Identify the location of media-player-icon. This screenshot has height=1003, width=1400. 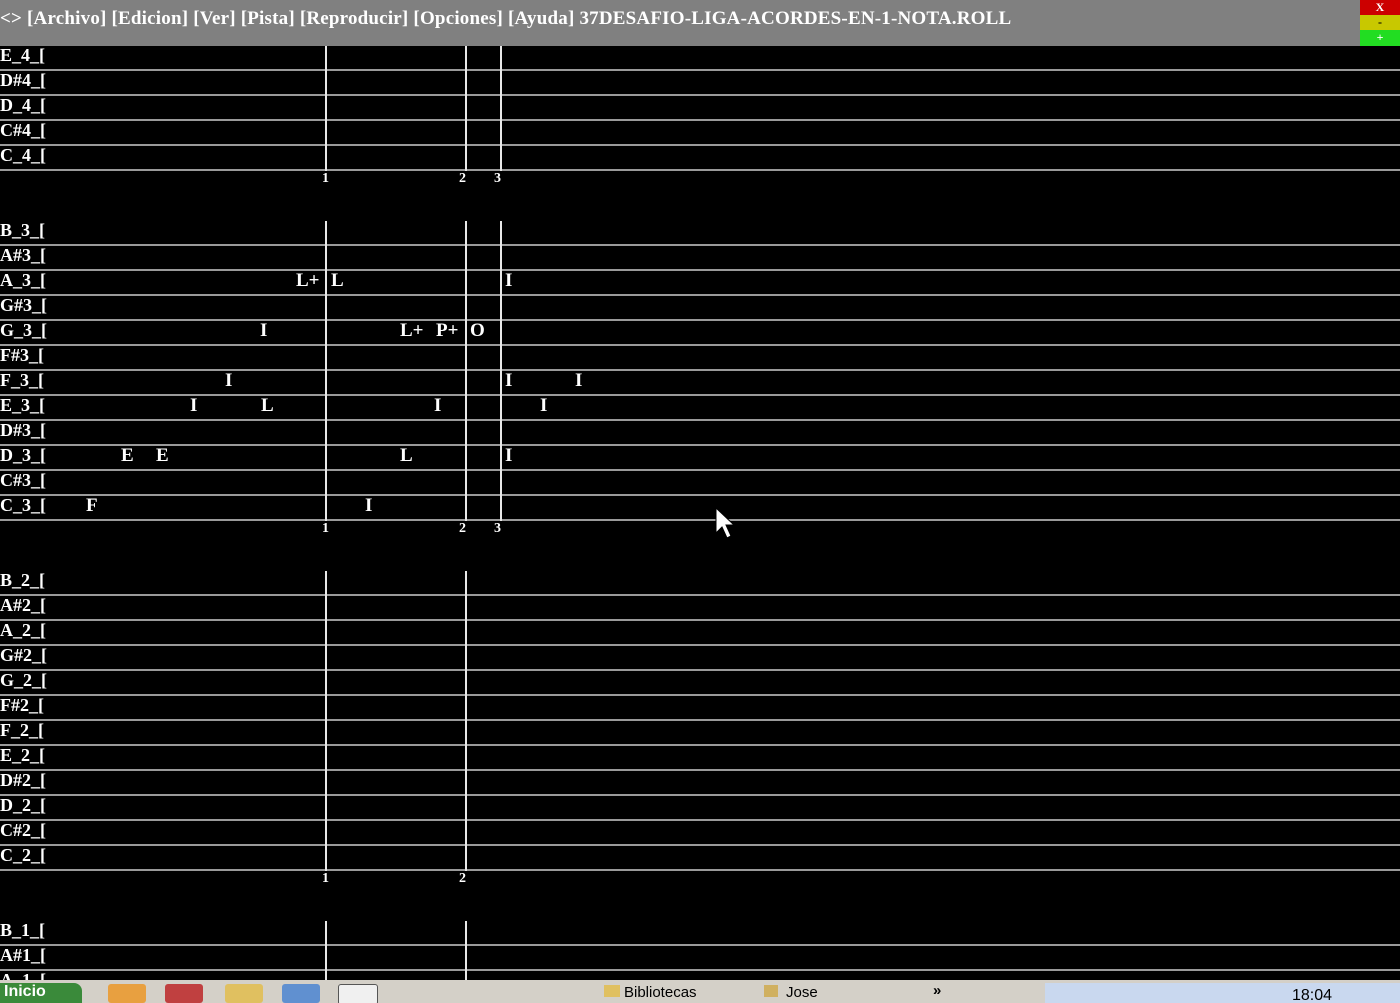
(127, 993).